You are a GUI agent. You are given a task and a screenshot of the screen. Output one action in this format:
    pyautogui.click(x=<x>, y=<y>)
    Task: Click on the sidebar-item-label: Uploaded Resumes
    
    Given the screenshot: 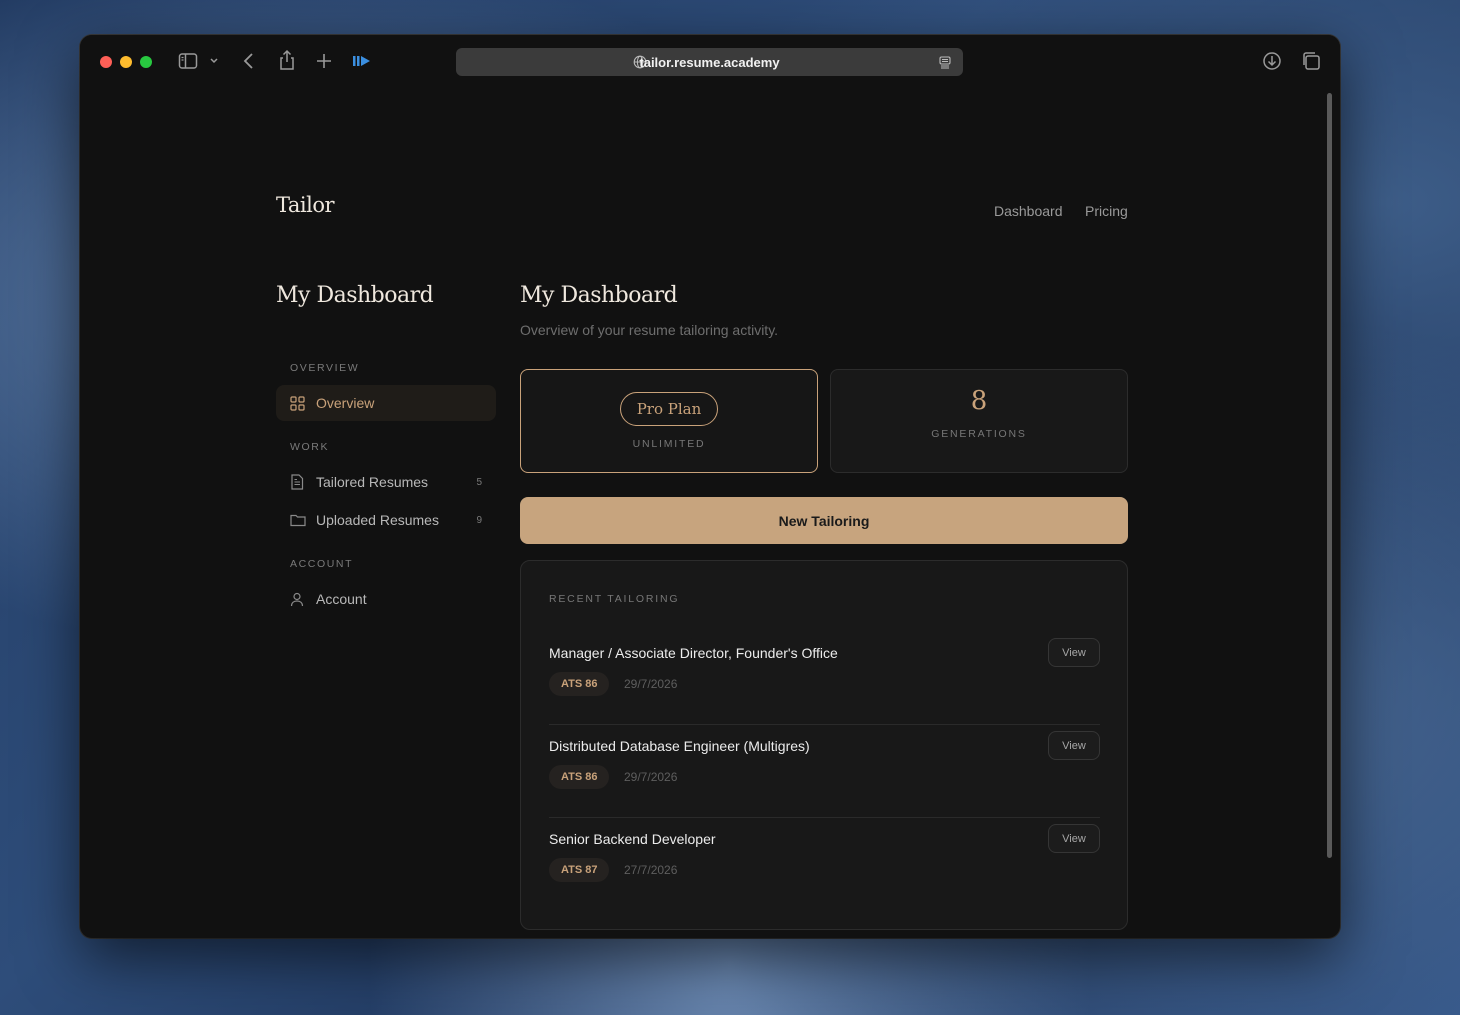 What is the action you would take?
    pyautogui.click(x=377, y=520)
    